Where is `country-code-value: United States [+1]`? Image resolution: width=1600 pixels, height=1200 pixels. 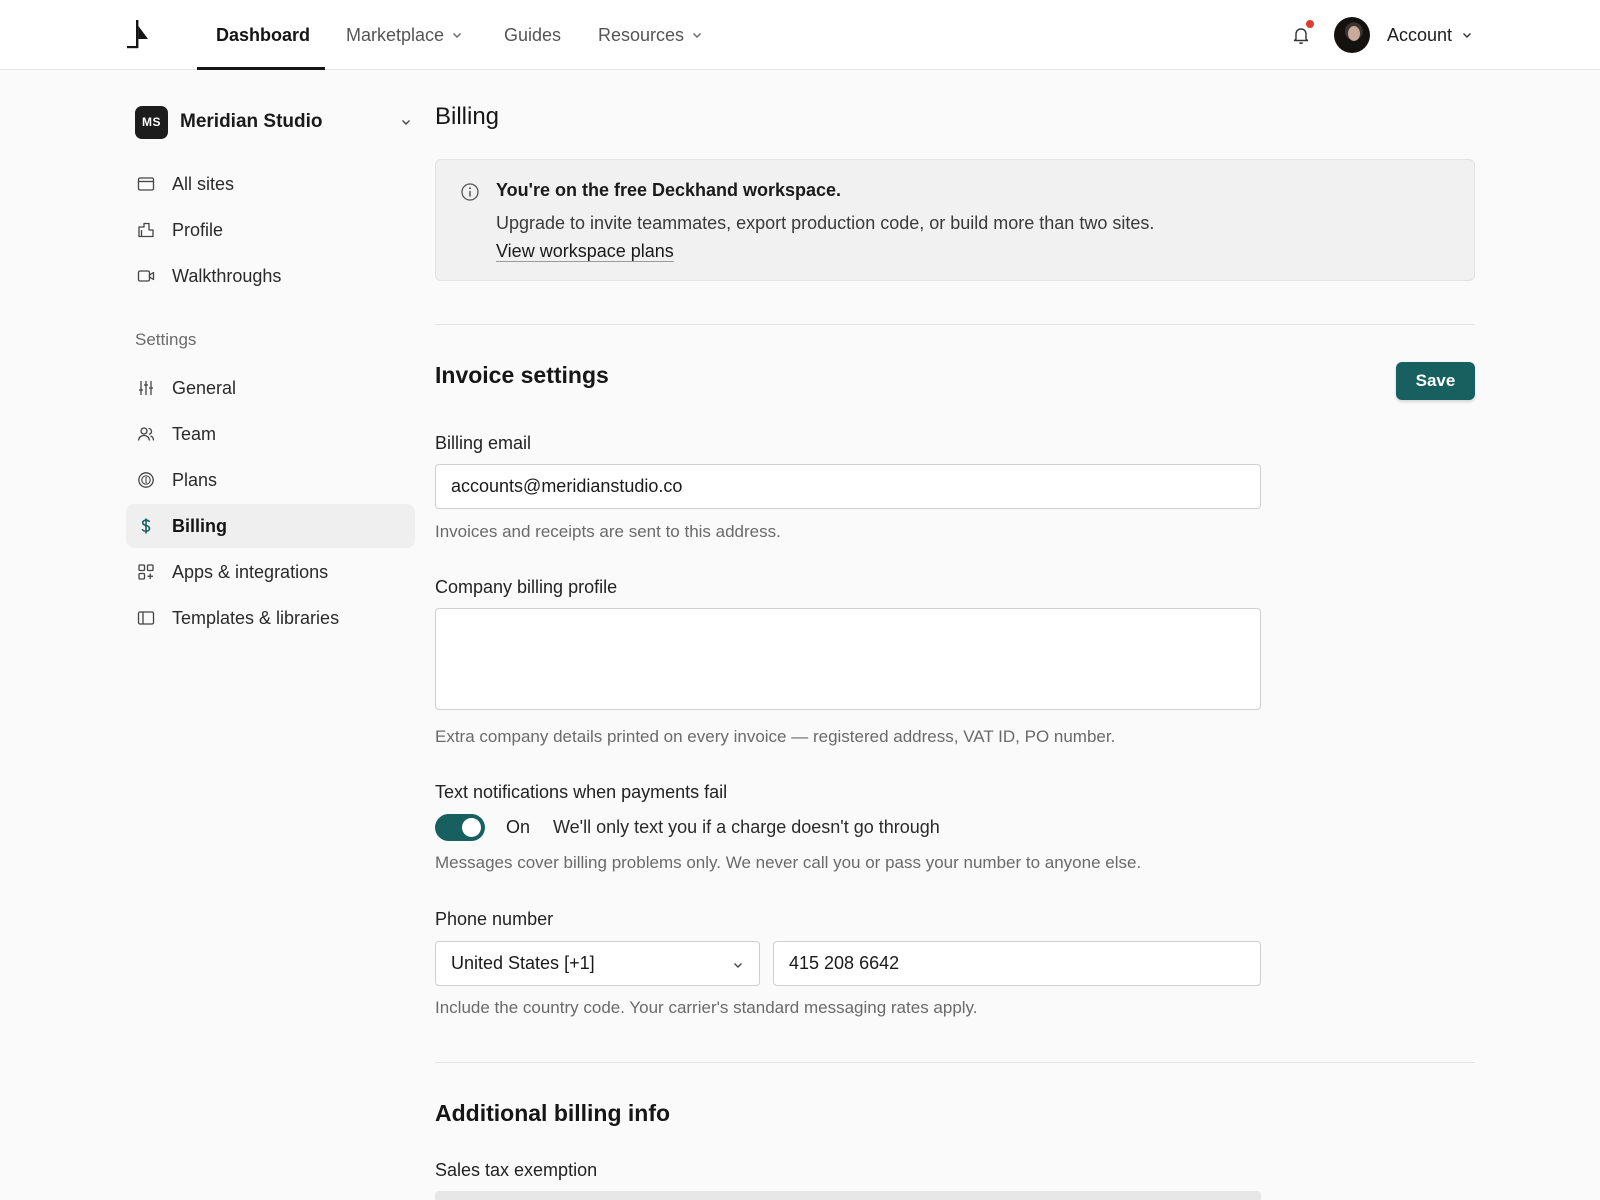
country-code-value: United States [+1] is located at coordinates (523, 963).